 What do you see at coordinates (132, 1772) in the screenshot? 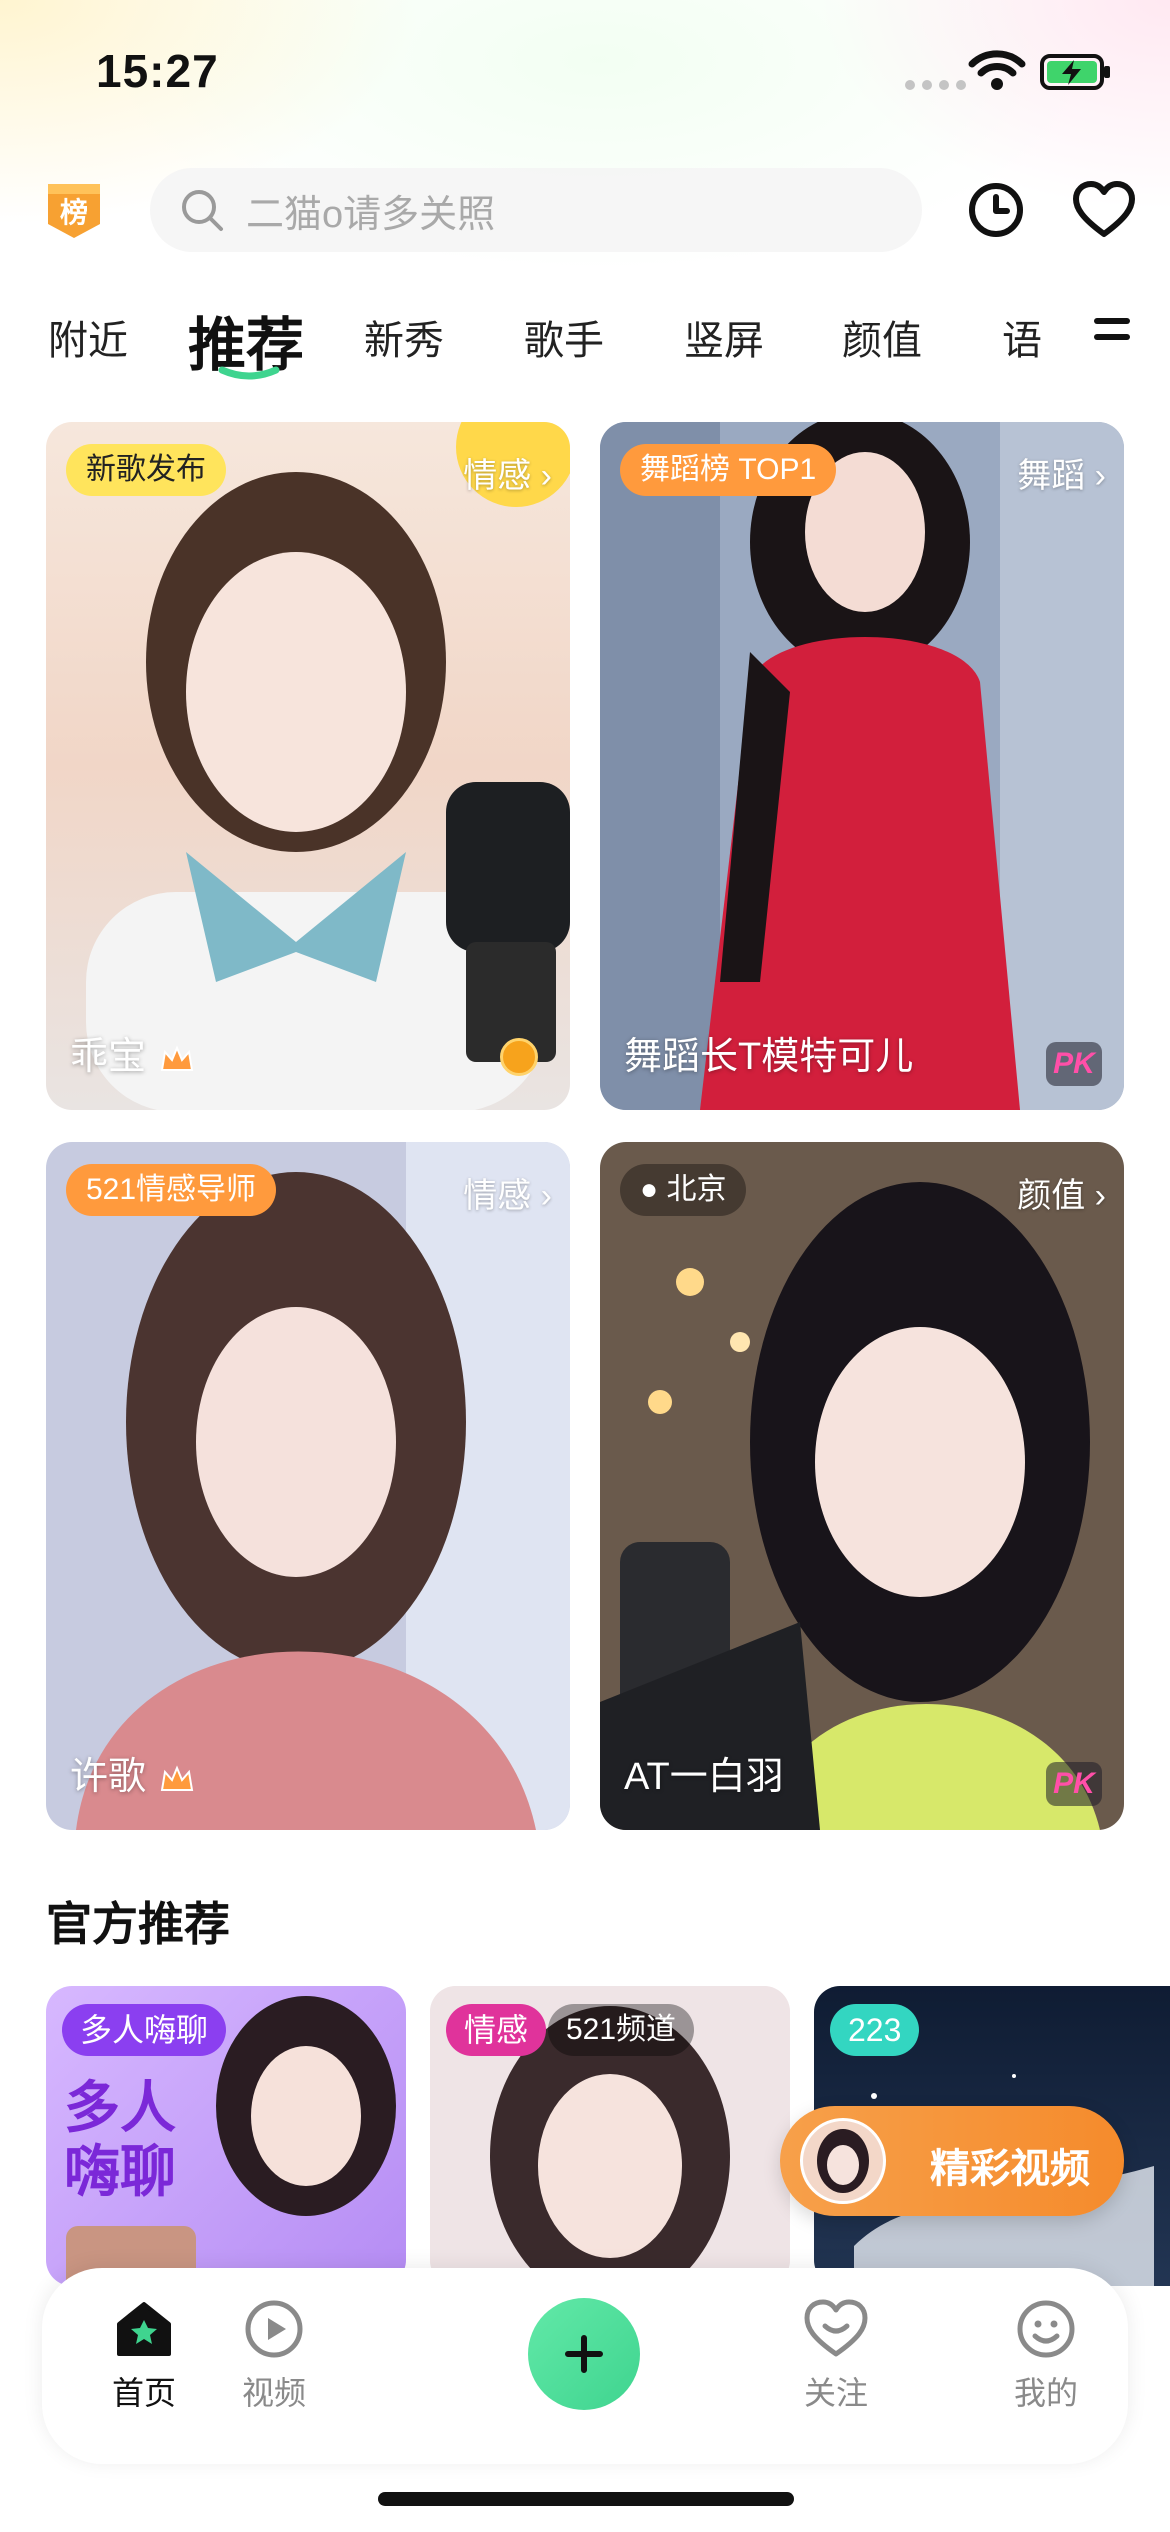
I see `streamer-name: 许歌` at bounding box center [132, 1772].